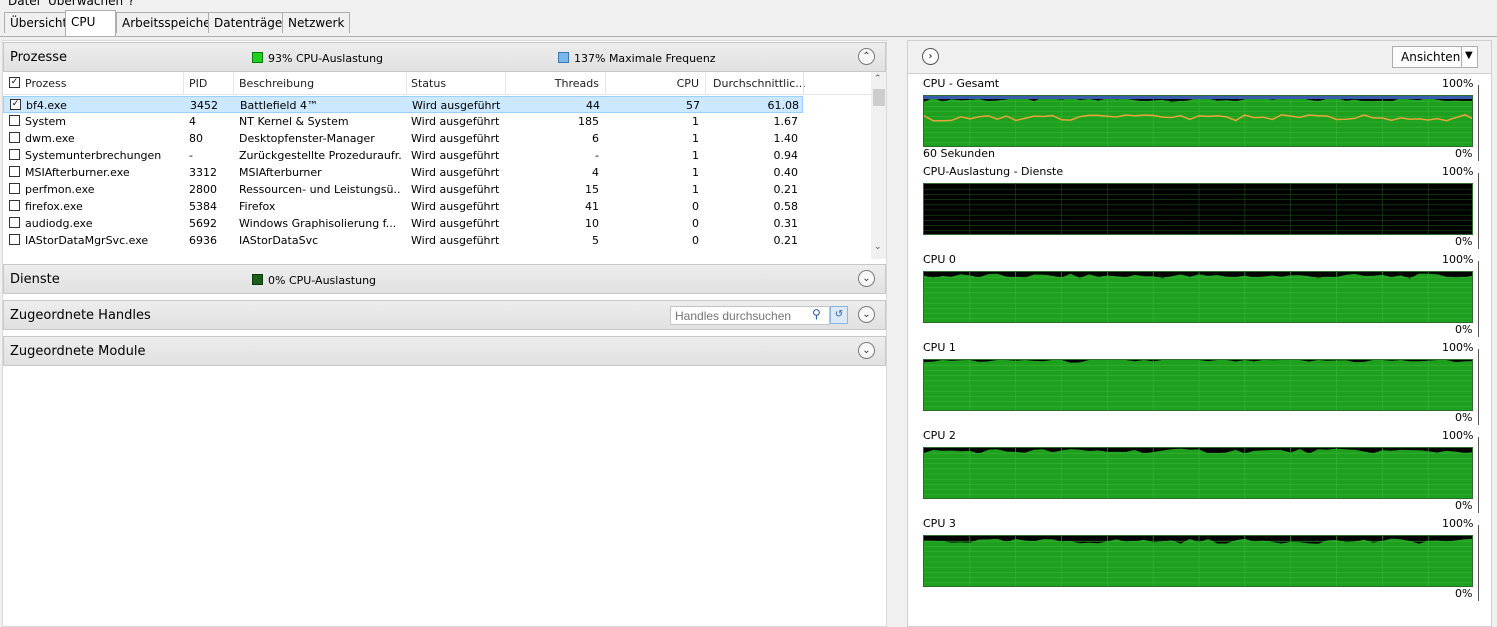 The height and width of the screenshot is (627, 1497). I want to click on column-header-process: Prozess, so click(45, 83).